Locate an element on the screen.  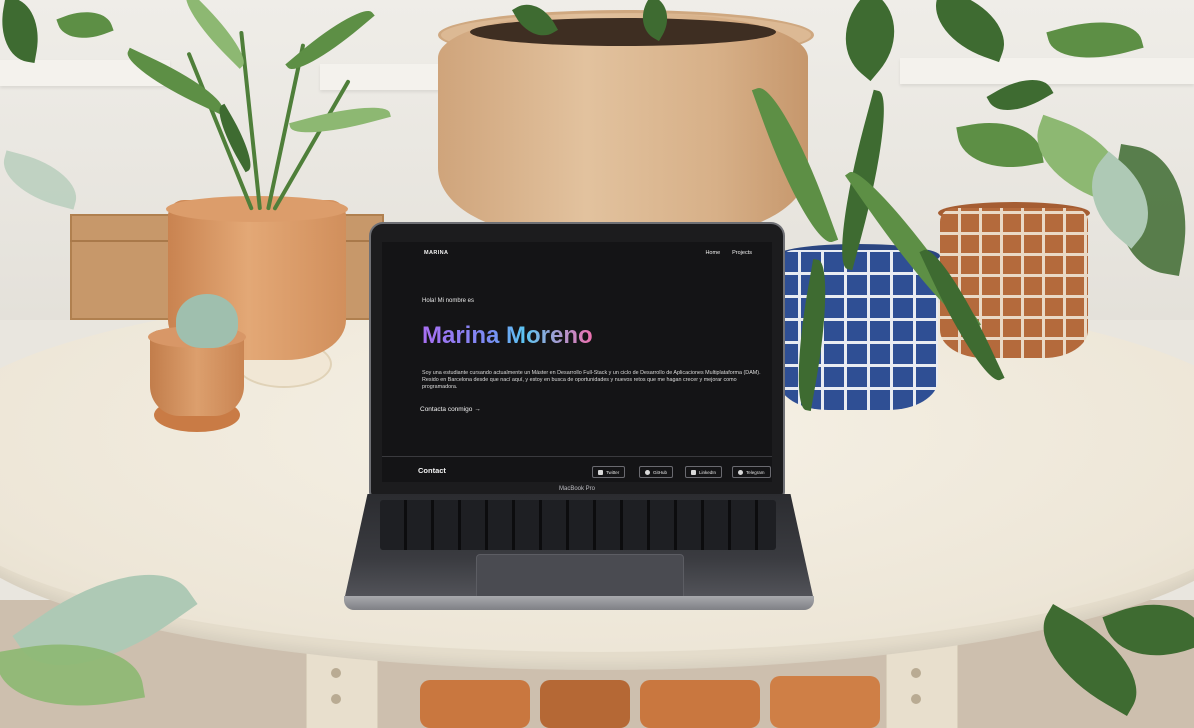
laptop-model-label: MacBook Pro is located at coordinates (576, 489).